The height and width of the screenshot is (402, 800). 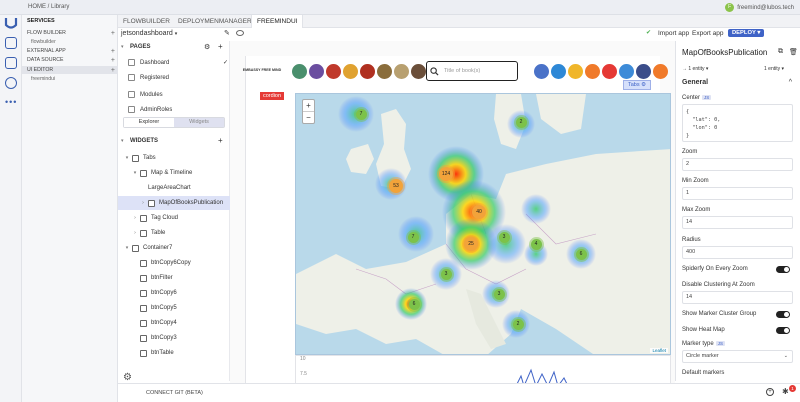 What do you see at coordinates (471, 244) in the screenshot?
I see `cluster-marker: 25` at bounding box center [471, 244].